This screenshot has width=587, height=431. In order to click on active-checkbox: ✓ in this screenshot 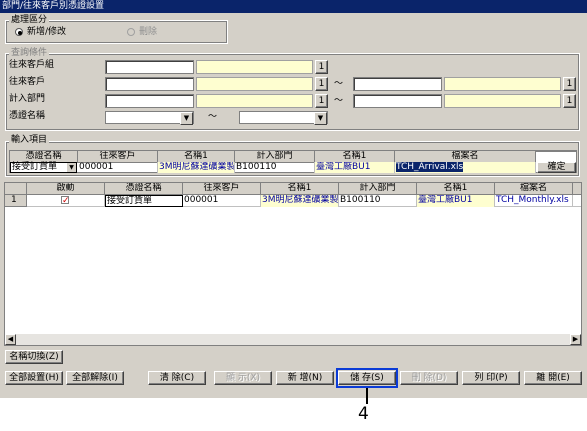, I will do `click(65, 201)`.